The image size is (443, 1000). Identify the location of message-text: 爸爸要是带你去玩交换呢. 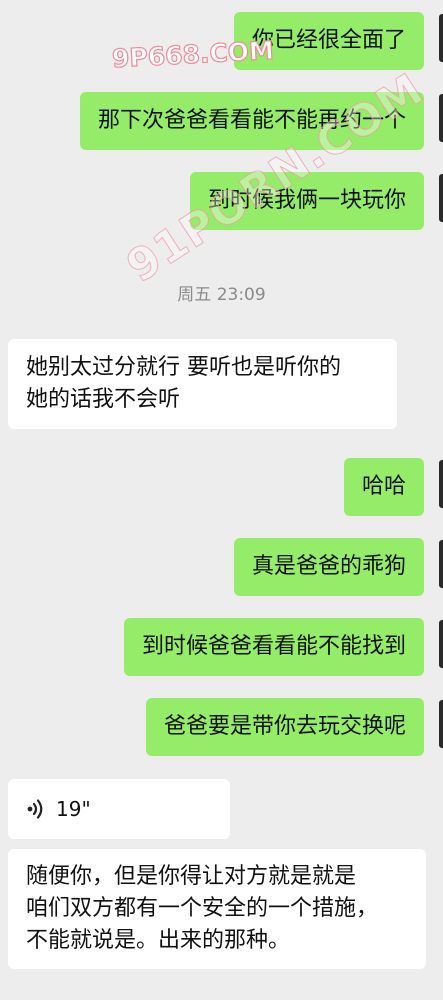
(284, 726).